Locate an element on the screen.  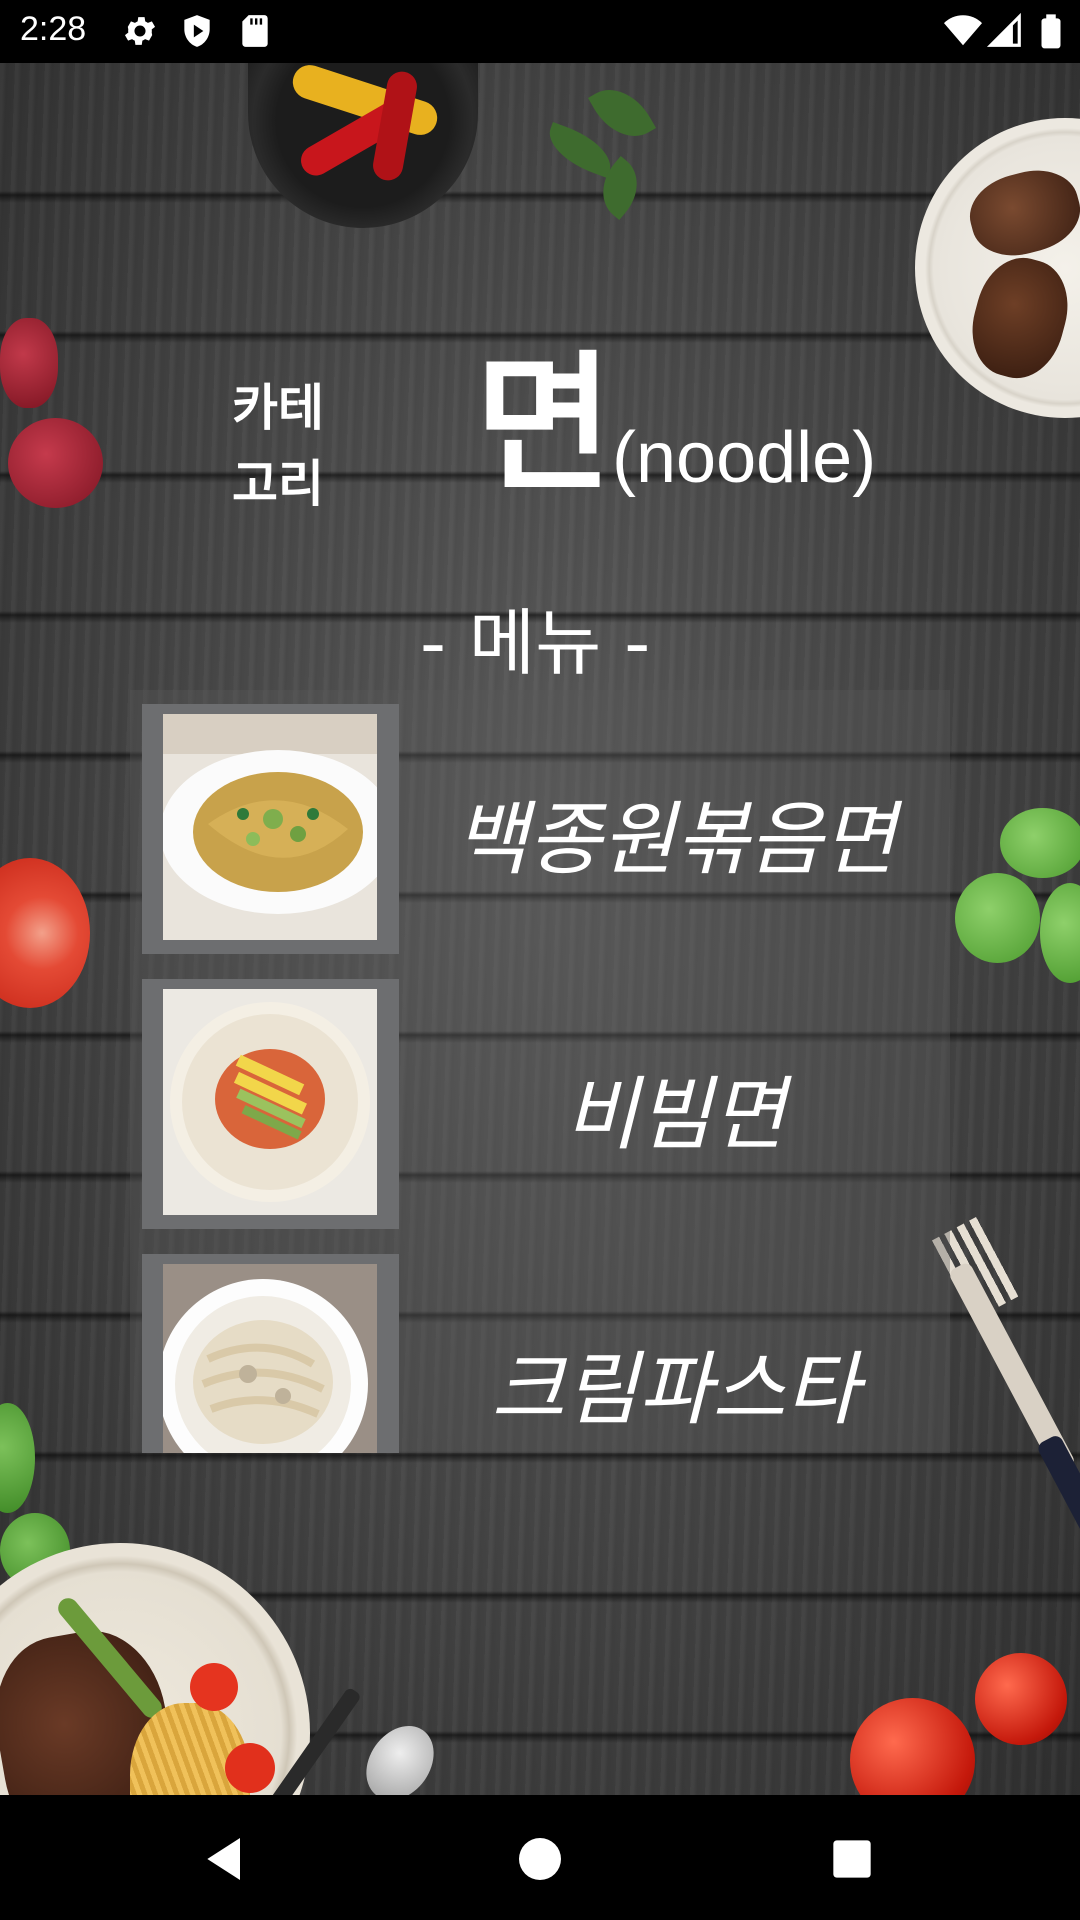
navigation-bar is located at coordinates (540, 1857).